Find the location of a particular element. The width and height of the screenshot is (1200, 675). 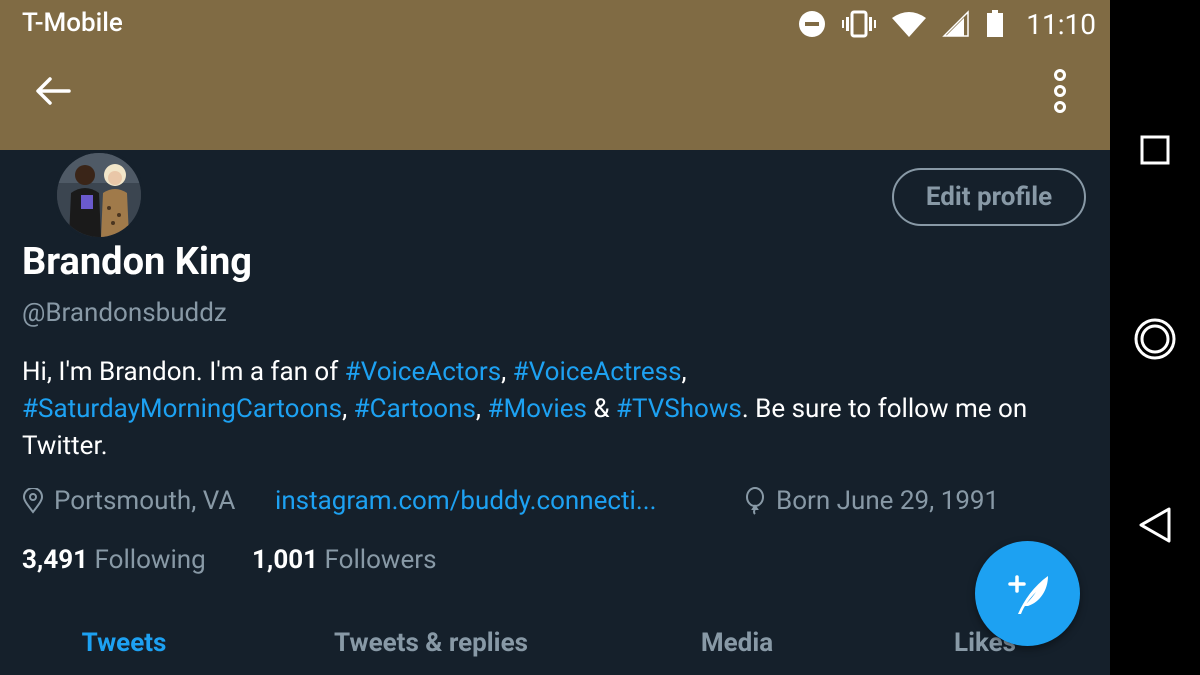

tab-tweets-replies: Tweets & replies is located at coordinates (431, 643).